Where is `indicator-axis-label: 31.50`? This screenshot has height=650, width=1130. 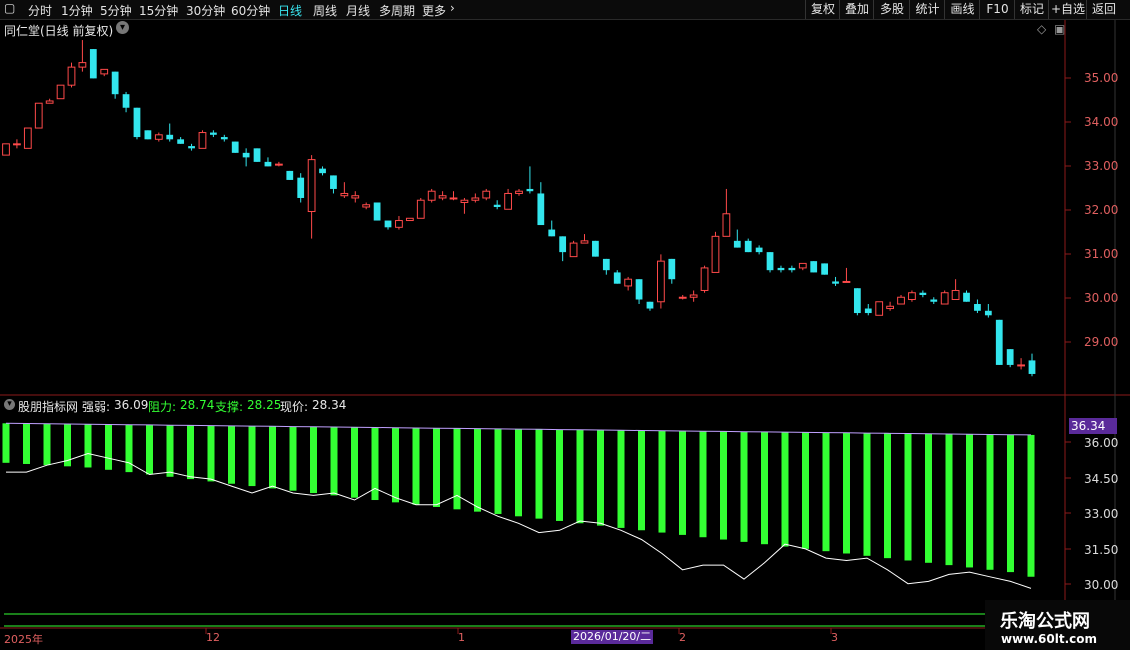
indicator-axis-label: 31.50 is located at coordinates (1101, 550).